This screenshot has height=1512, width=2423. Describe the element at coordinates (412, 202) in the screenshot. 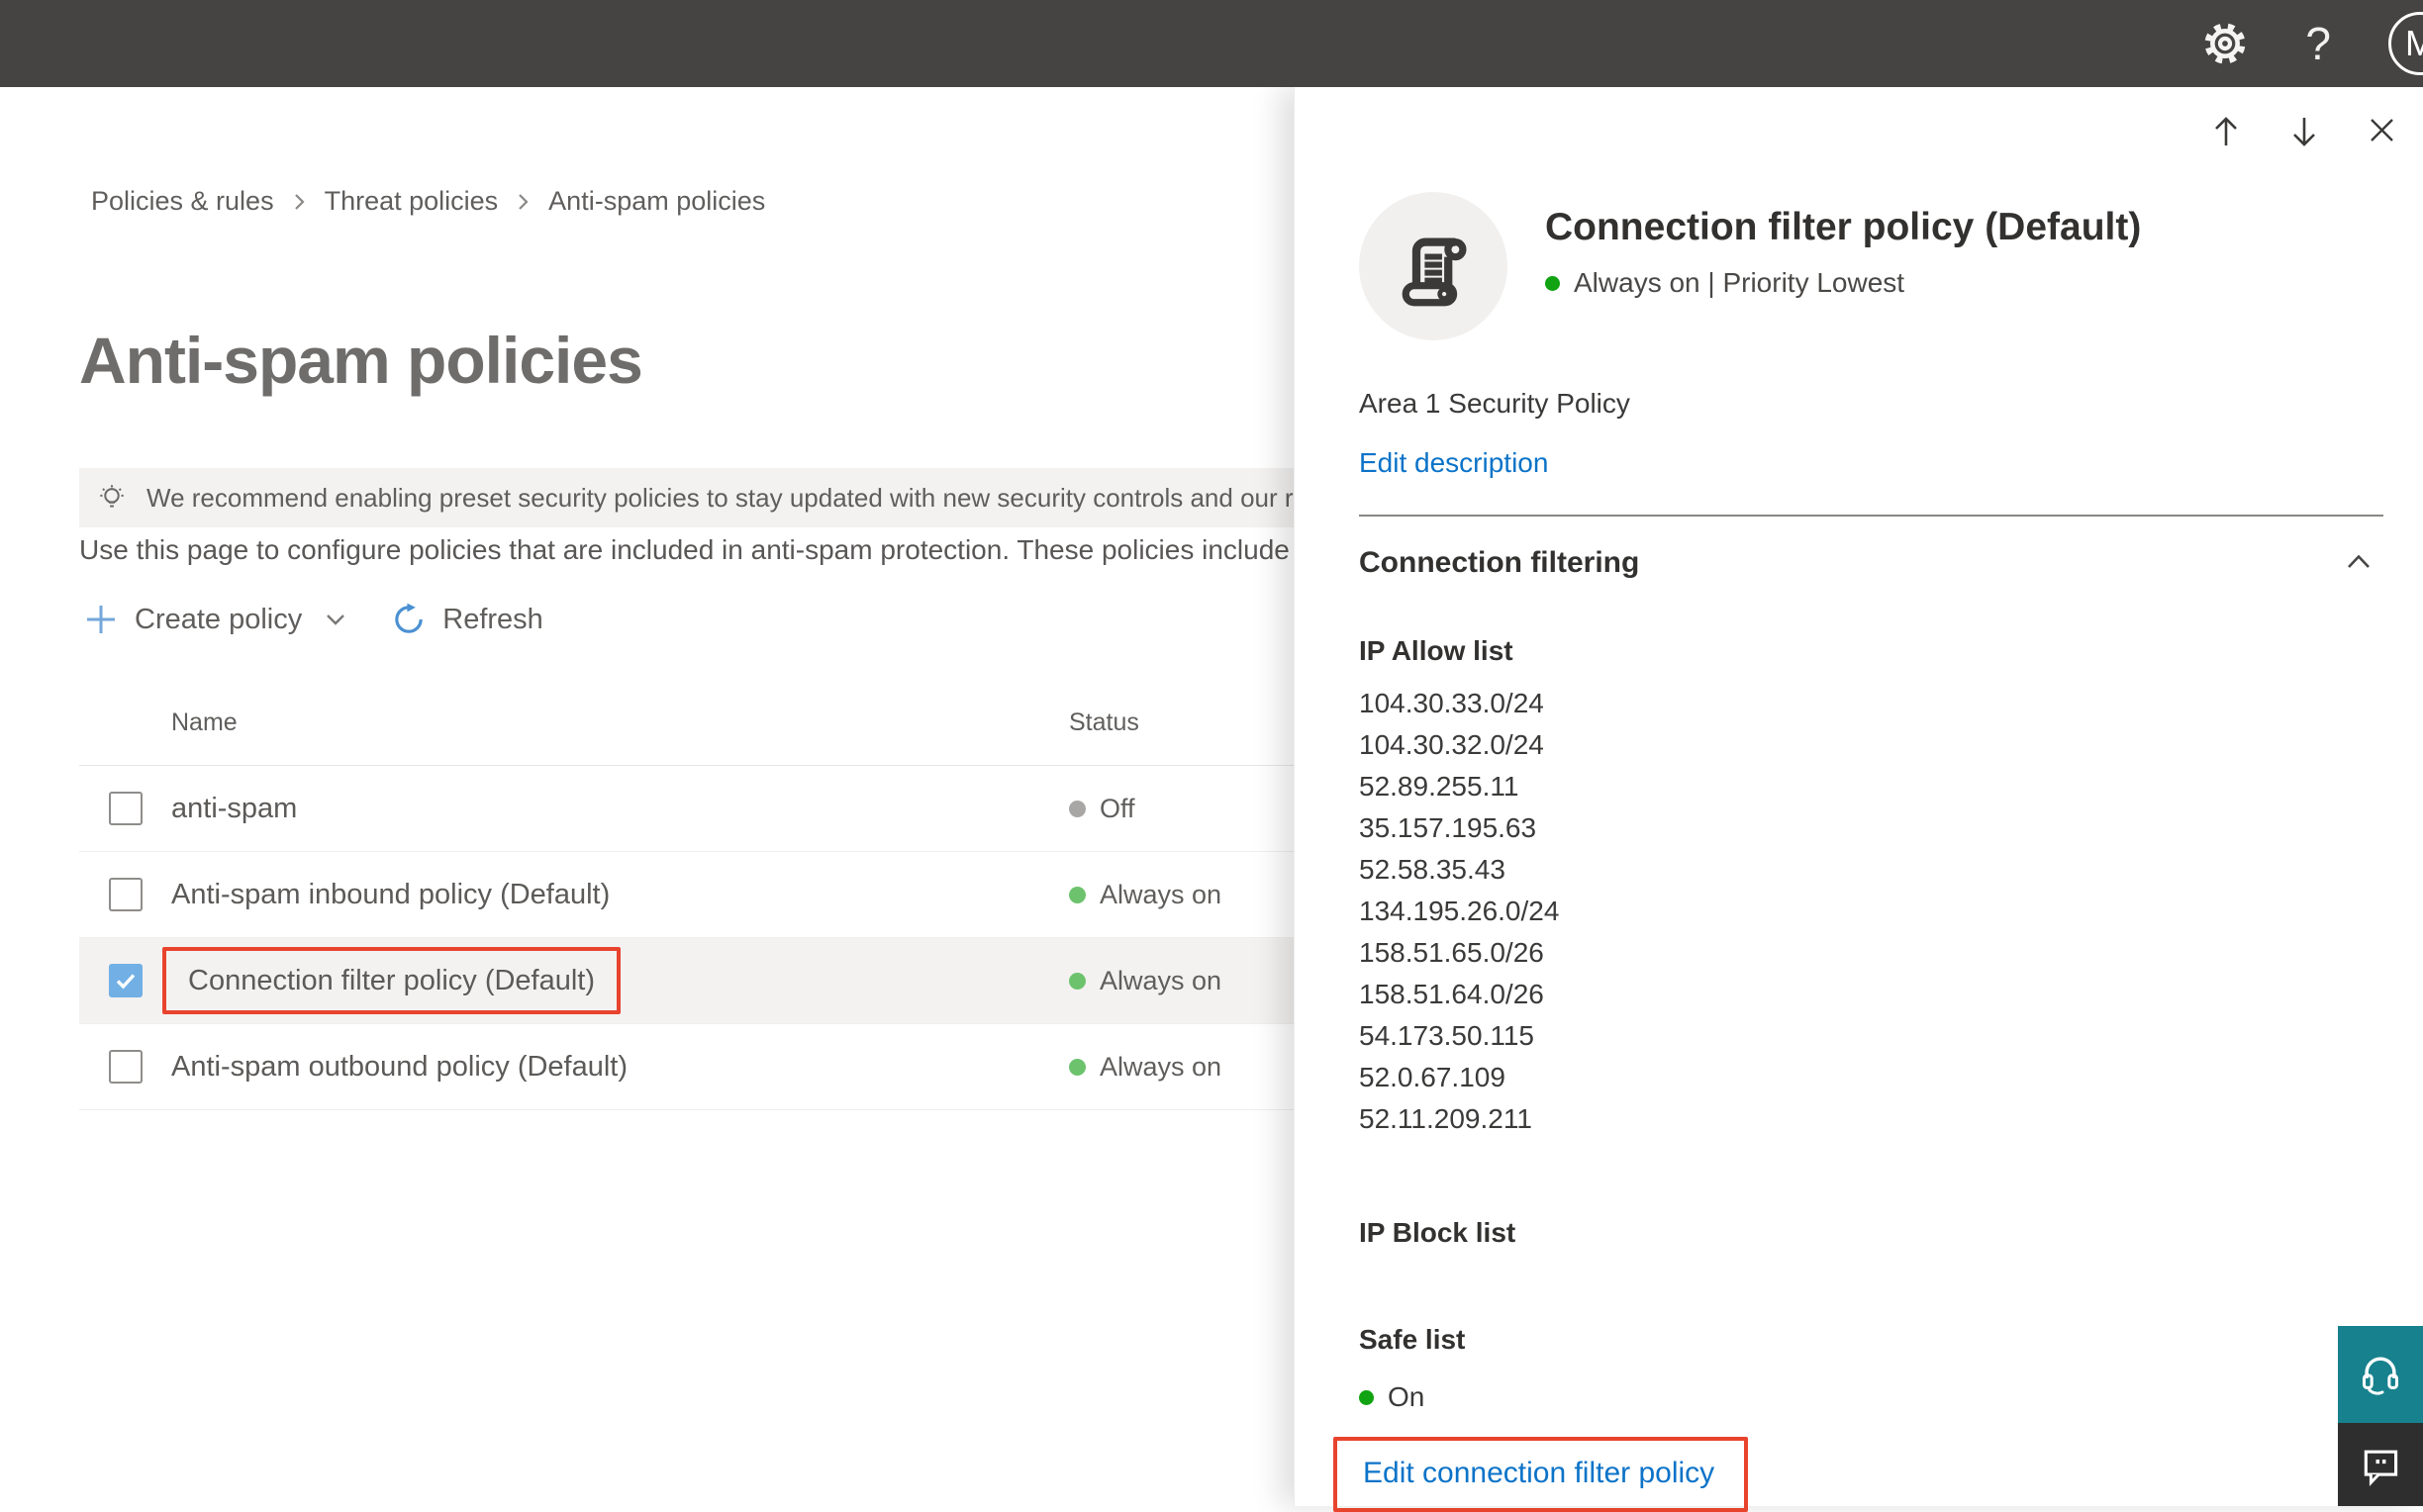

I see `breadcrumb-threat-policies: Threat policies` at that location.